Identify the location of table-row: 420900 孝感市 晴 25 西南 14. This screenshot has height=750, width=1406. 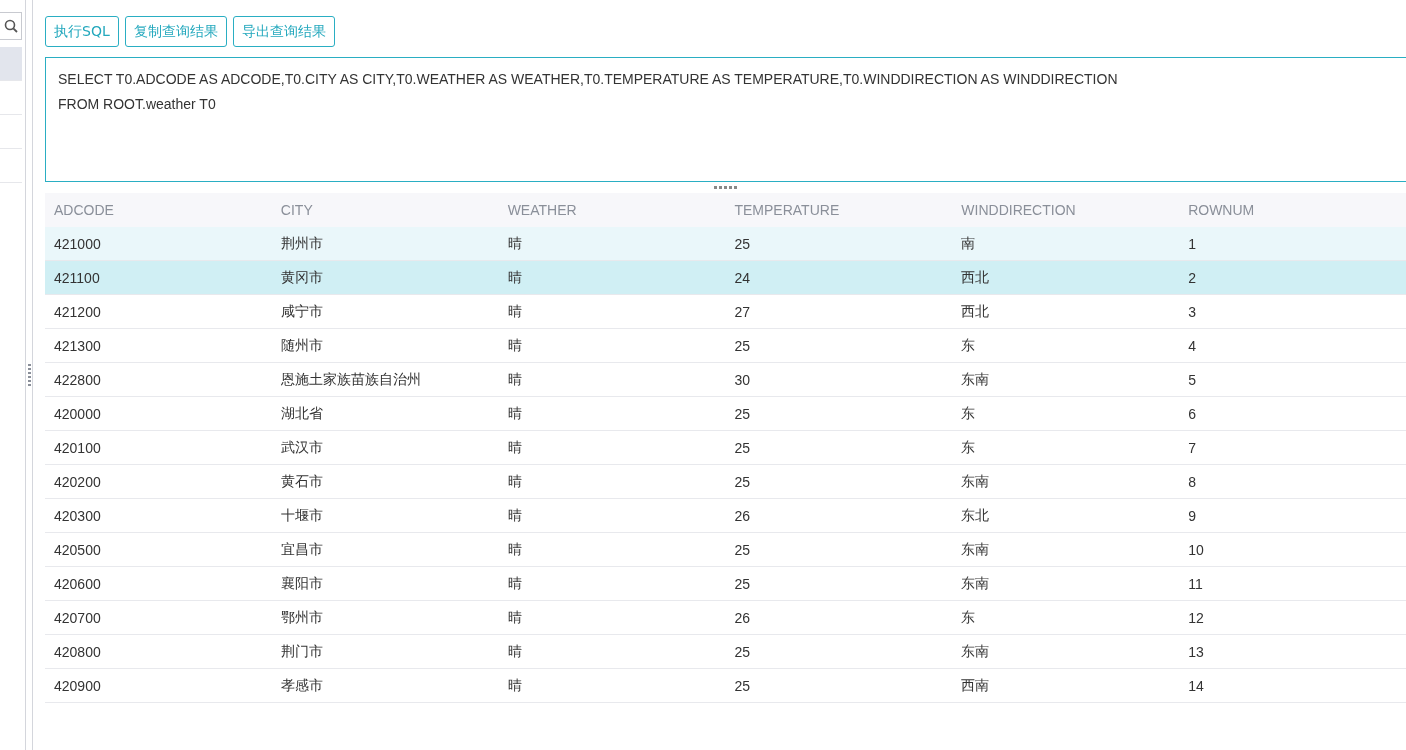
(725, 685).